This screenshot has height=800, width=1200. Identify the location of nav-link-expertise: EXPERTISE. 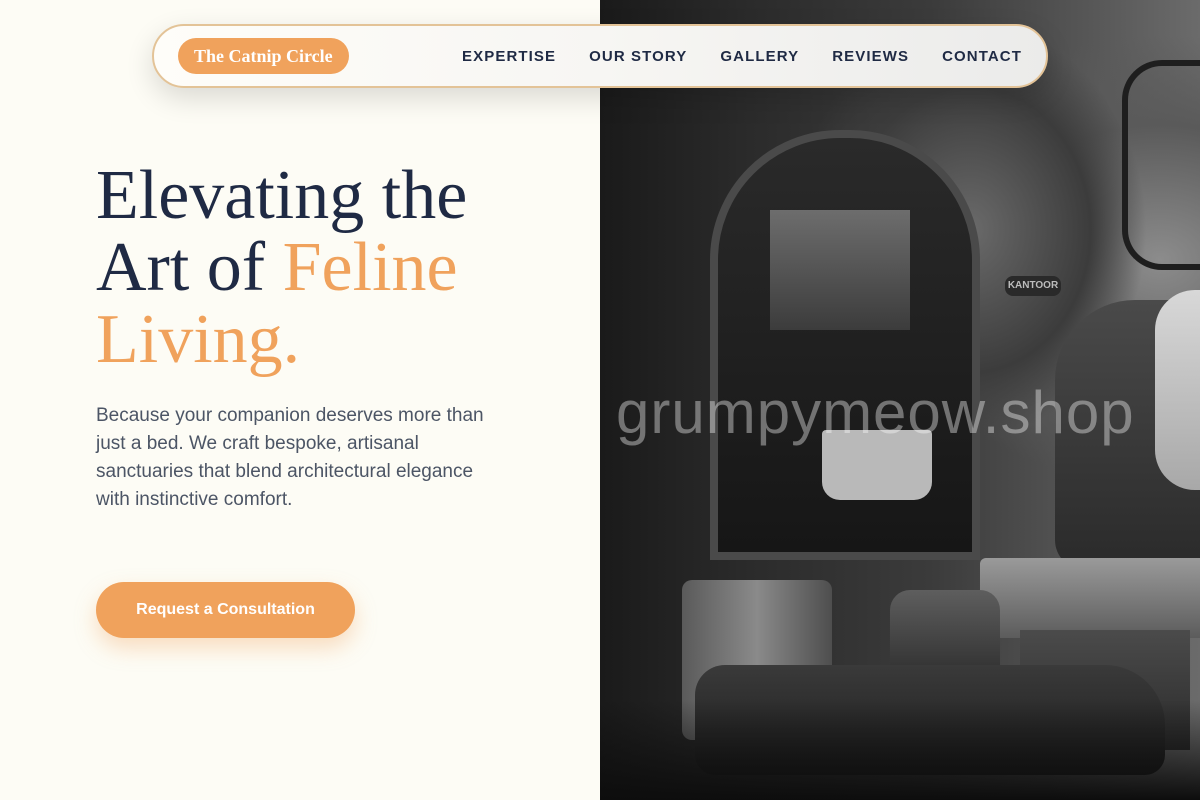
(509, 56).